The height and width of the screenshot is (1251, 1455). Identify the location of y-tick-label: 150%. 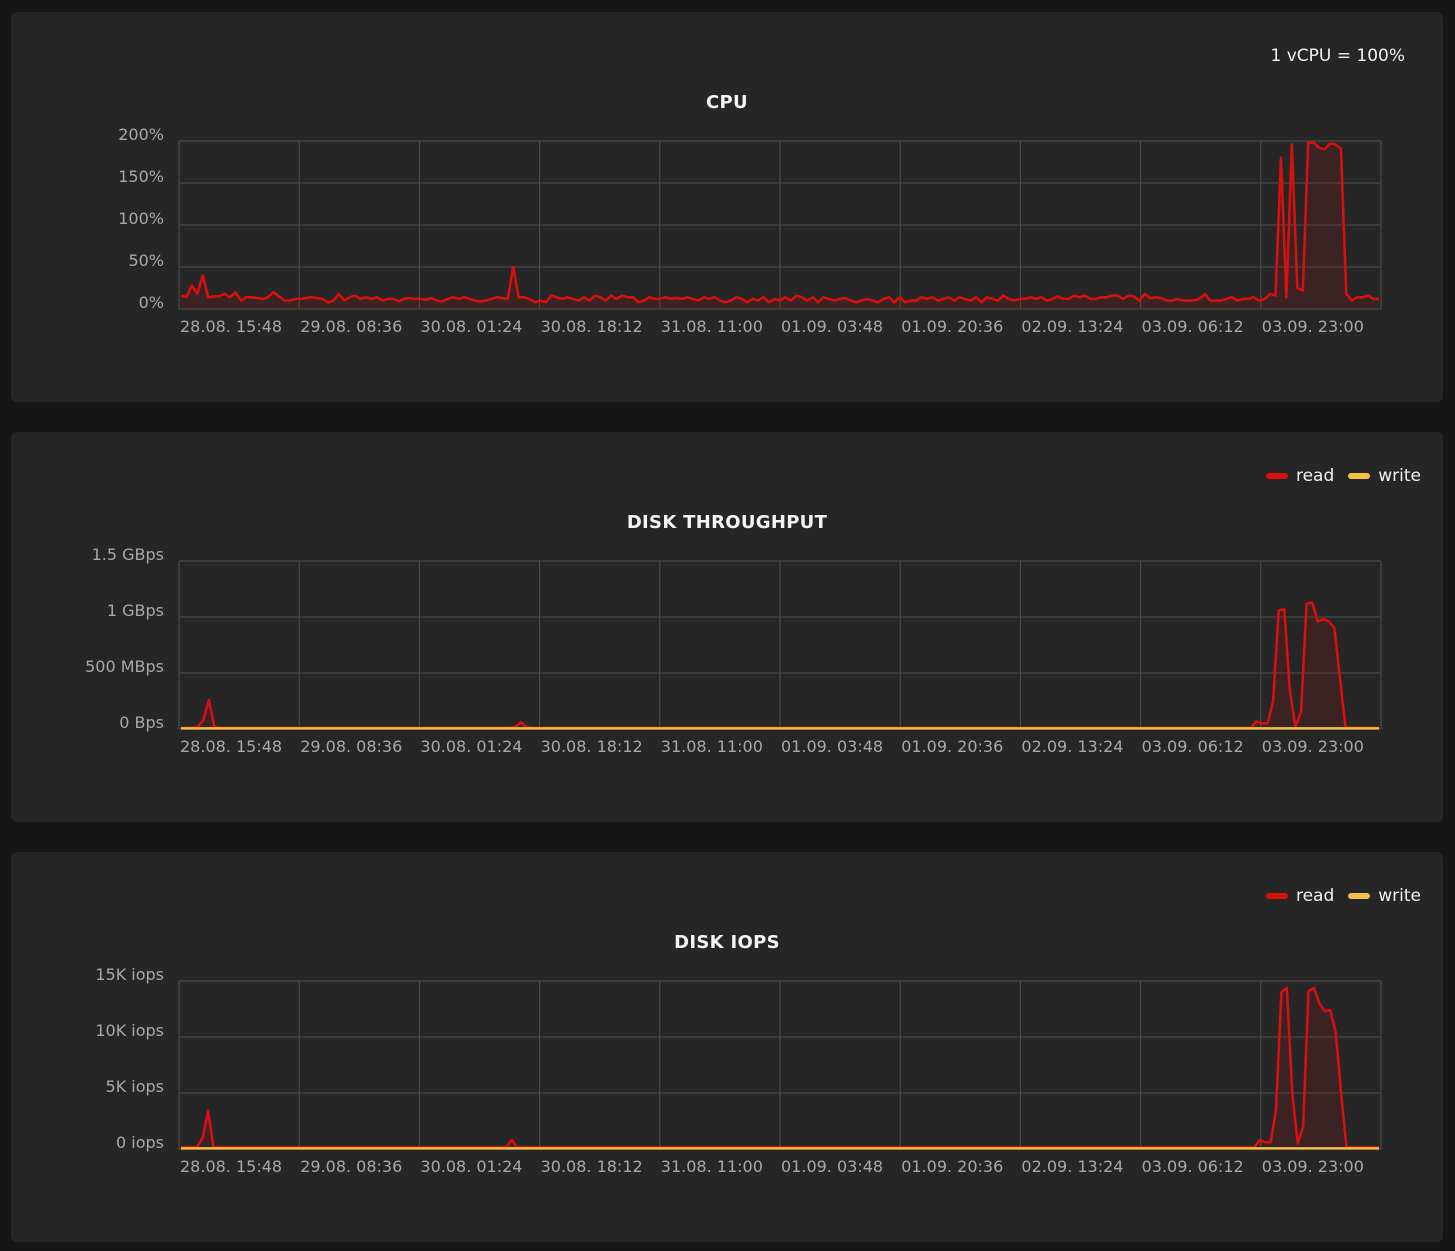
(141, 176).